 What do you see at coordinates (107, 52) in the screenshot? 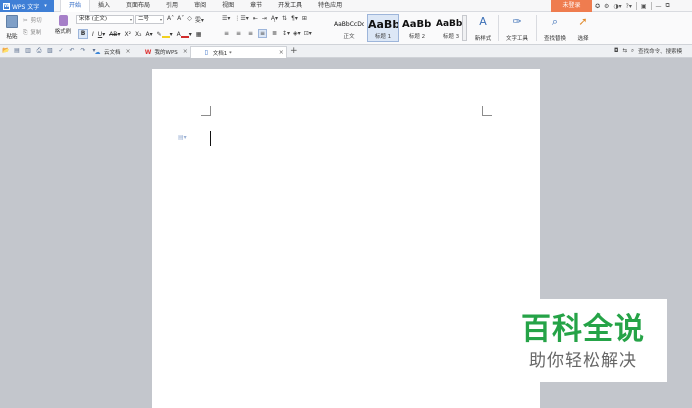
I see `tab-cloud-docs: ☁ 云文档 ×` at bounding box center [107, 52].